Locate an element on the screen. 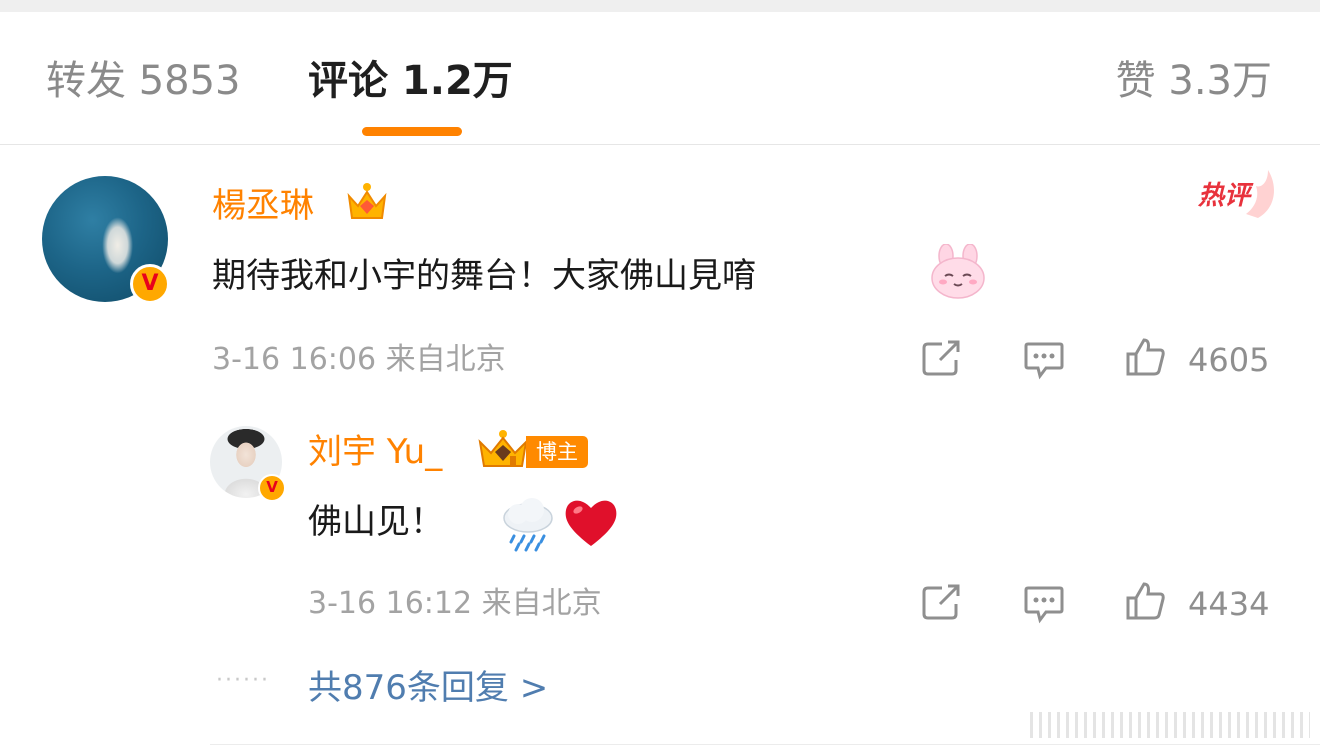 The height and width of the screenshot is (753, 1320). hot-comment-label: 热评 is located at coordinates (1224, 196).